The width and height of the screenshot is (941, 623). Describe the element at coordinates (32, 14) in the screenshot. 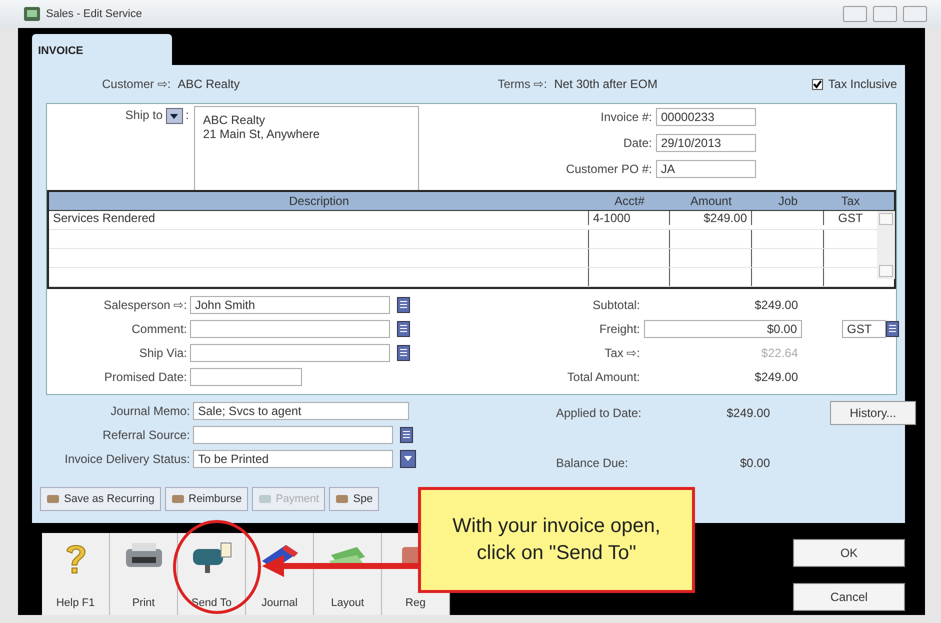

I see `app-icon` at that location.